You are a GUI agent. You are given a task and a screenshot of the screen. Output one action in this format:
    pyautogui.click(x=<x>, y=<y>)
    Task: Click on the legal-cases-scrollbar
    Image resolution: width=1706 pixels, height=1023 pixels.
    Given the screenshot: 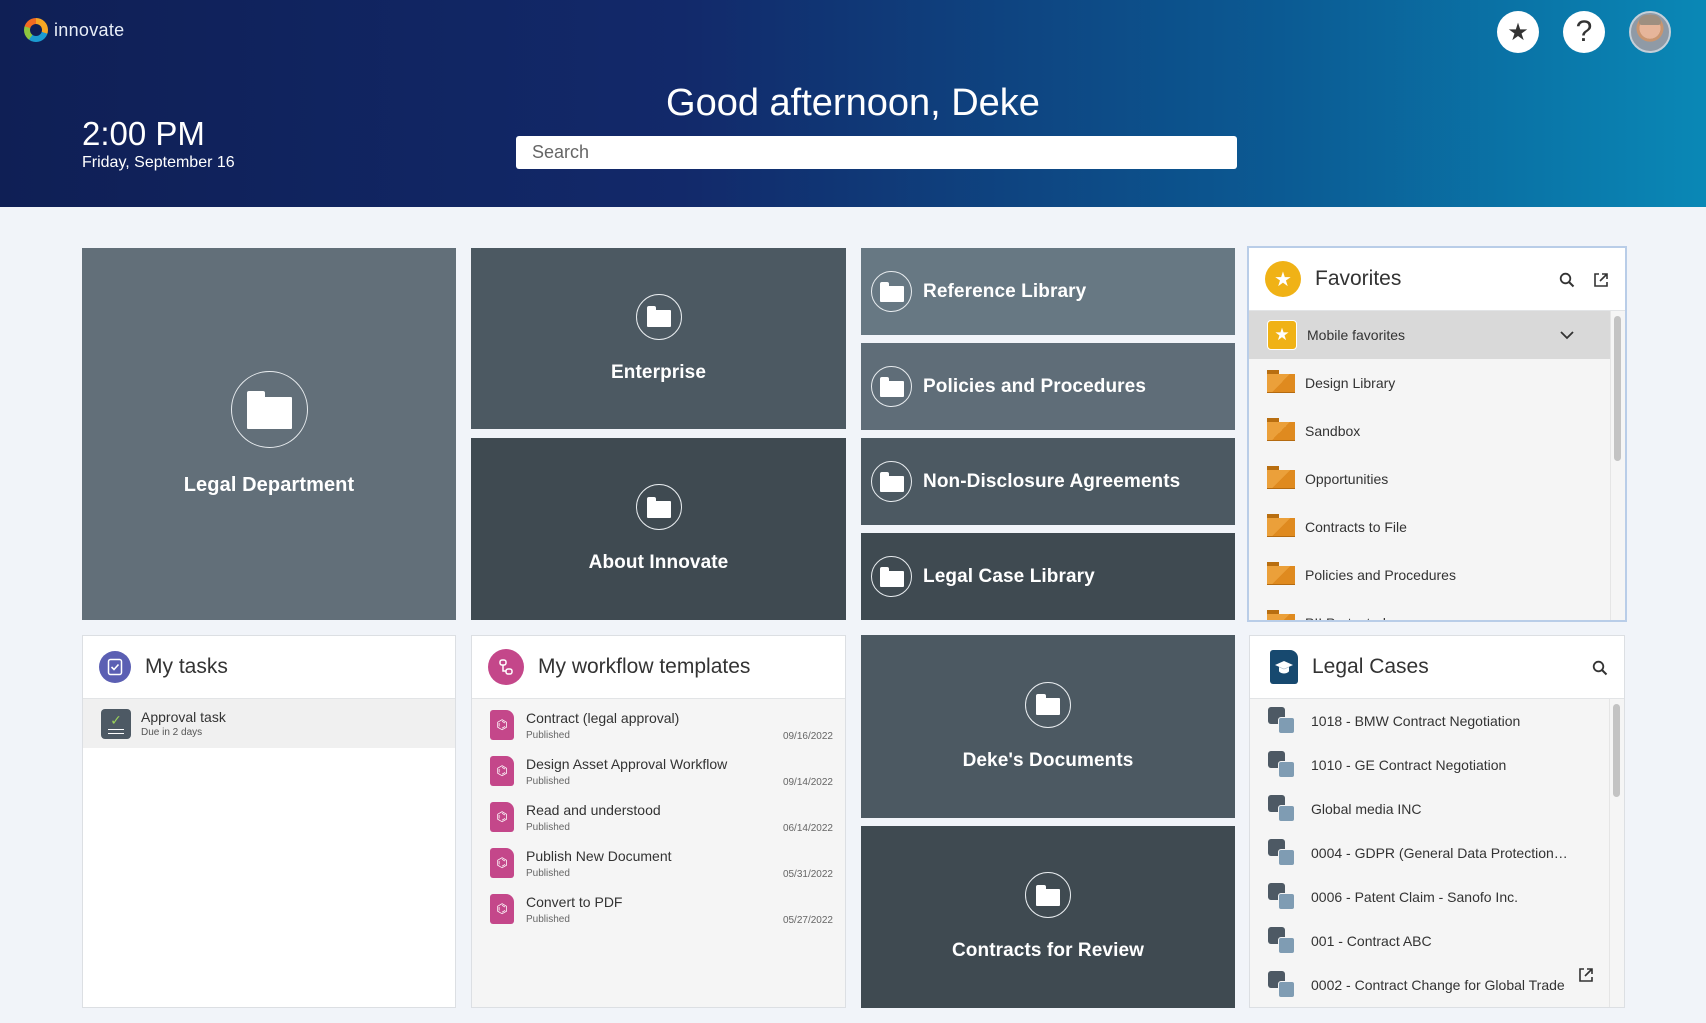 What is the action you would take?
    pyautogui.click(x=1616, y=750)
    